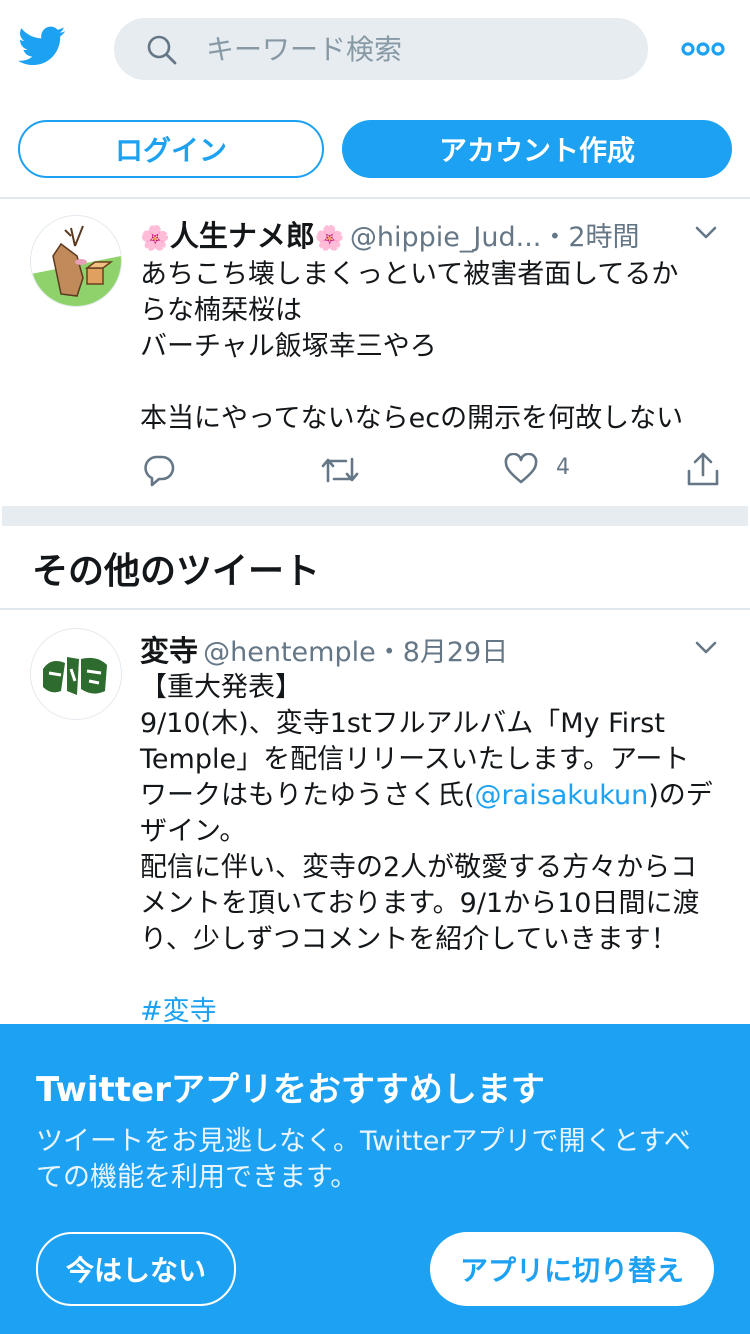 The height and width of the screenshot is (1334, 750). What do you see at coordinates (703, 469) in the screenshot?
I see `share-icon` at bounding box center [703, 469].